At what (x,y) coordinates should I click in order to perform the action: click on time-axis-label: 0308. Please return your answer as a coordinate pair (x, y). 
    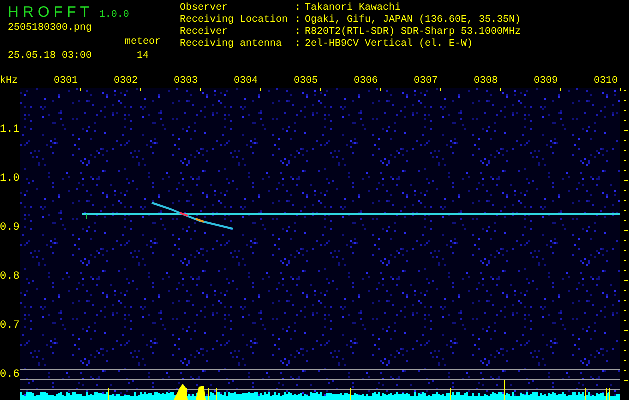
    Looking at the image, I should click on (485, 82).